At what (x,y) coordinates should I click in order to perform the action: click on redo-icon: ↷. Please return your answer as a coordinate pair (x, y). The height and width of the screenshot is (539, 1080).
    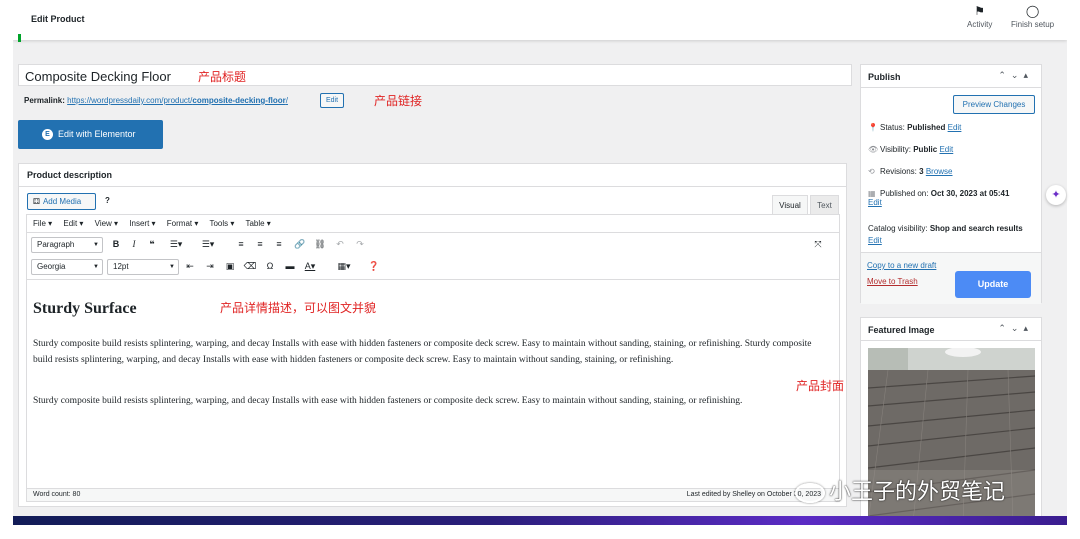
    Looking at the image, I should click on (360, 244).